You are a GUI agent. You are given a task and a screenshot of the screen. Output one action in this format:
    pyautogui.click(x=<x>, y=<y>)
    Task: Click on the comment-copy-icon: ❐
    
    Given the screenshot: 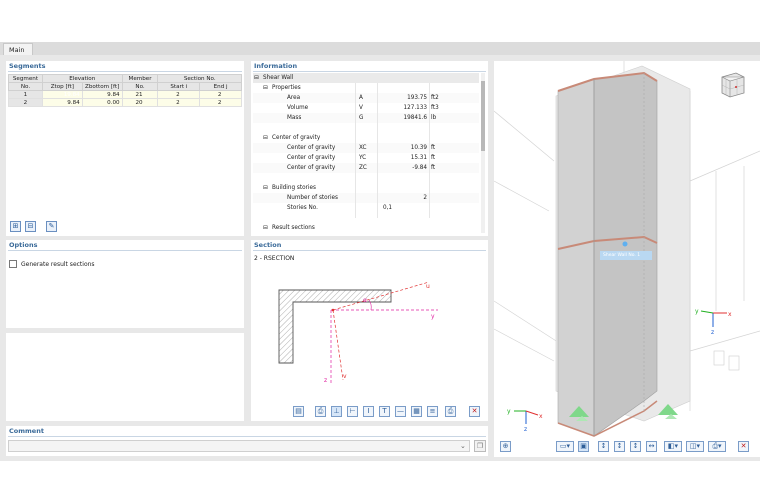 What is the action you would take?
    pyautogui.click(x=480, y=446)
    